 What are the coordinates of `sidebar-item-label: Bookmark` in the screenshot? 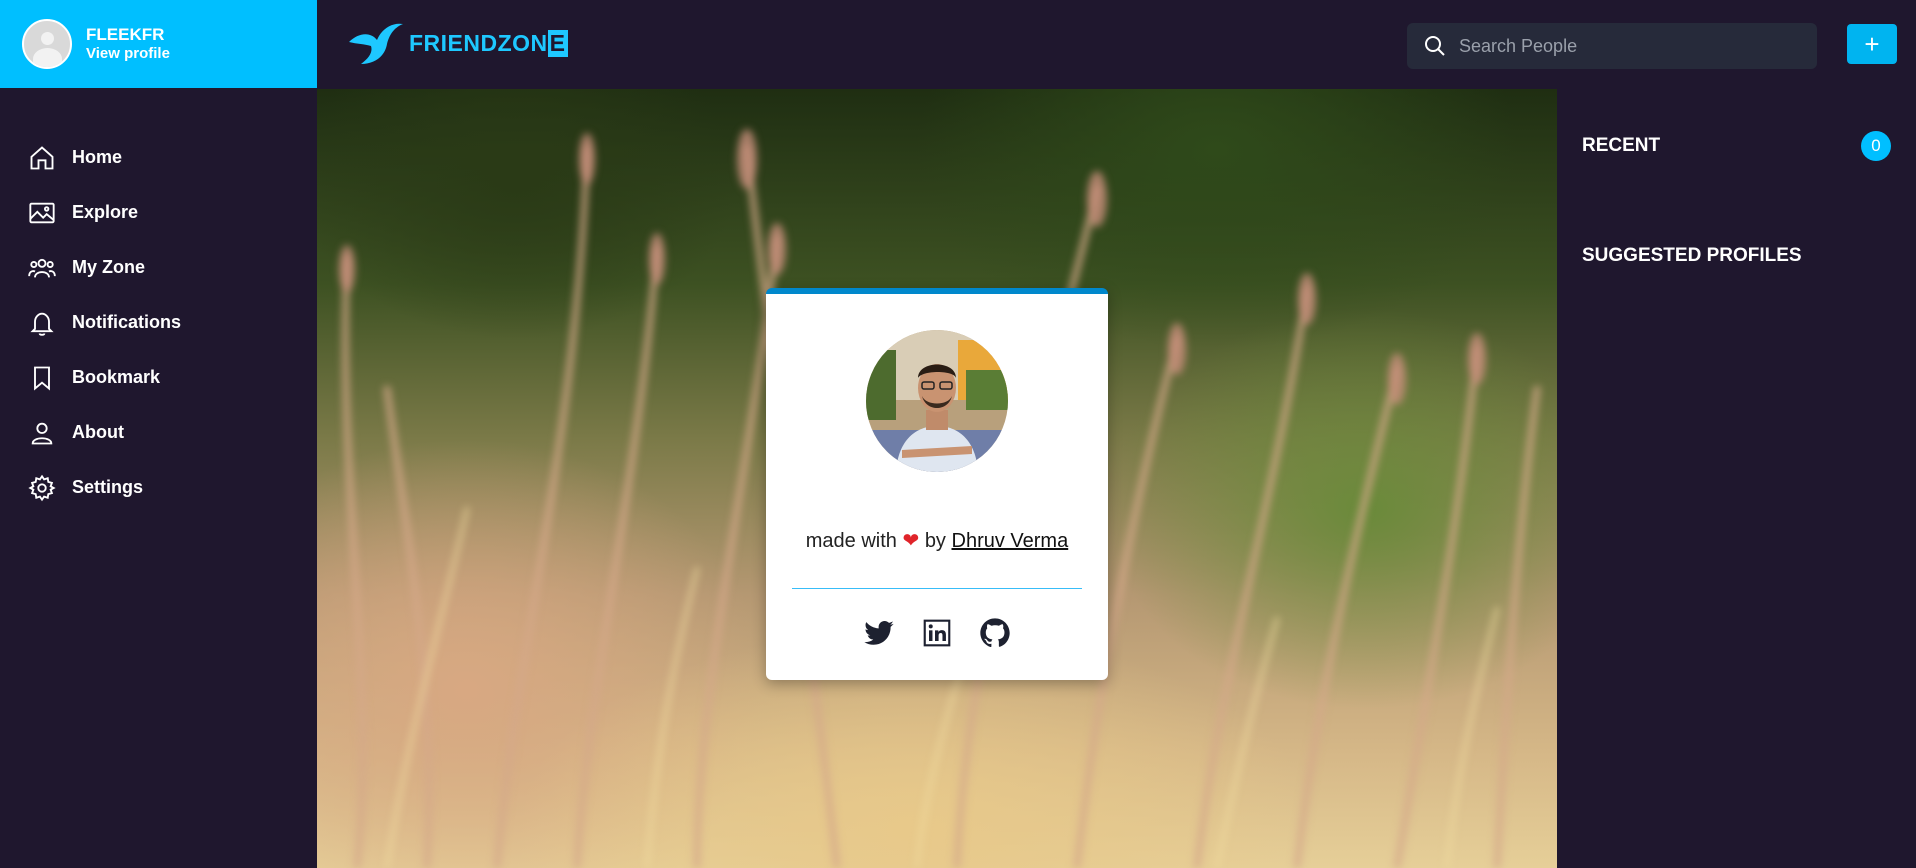 It's located at (116, 377).